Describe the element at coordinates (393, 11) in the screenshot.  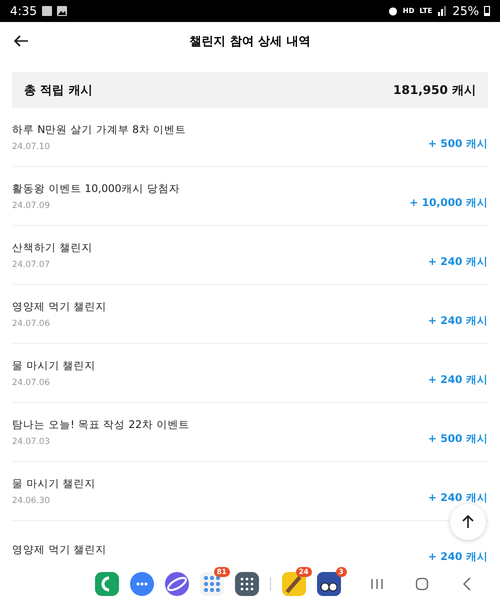
I see `alarm-icon` at that location.